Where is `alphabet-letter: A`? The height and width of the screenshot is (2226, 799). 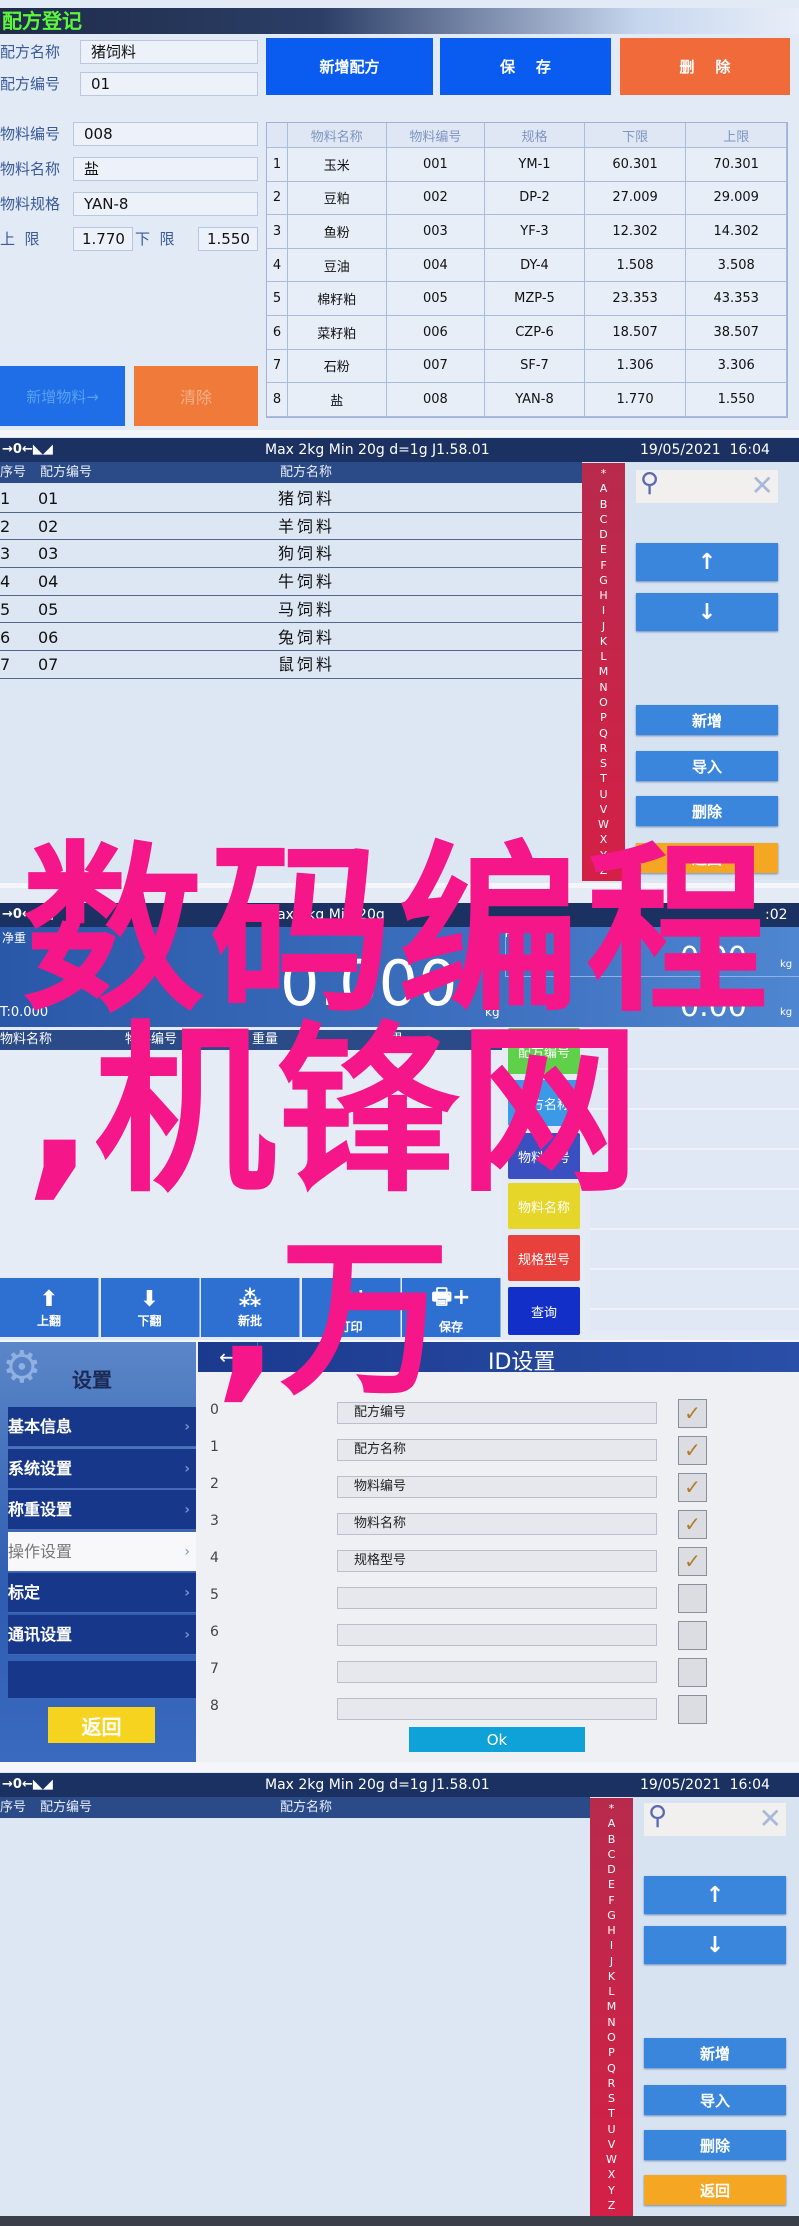 alphabet-letter: A is located at coordinates (604, 488).